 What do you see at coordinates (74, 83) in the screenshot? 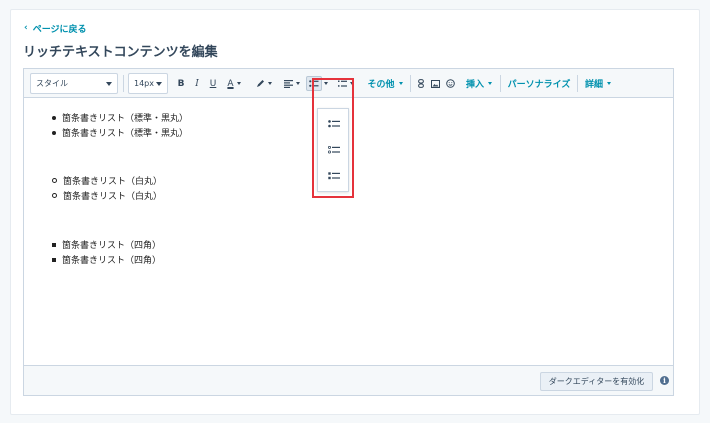
I see `style-select: スタイル` at bounding box center [74, 83].